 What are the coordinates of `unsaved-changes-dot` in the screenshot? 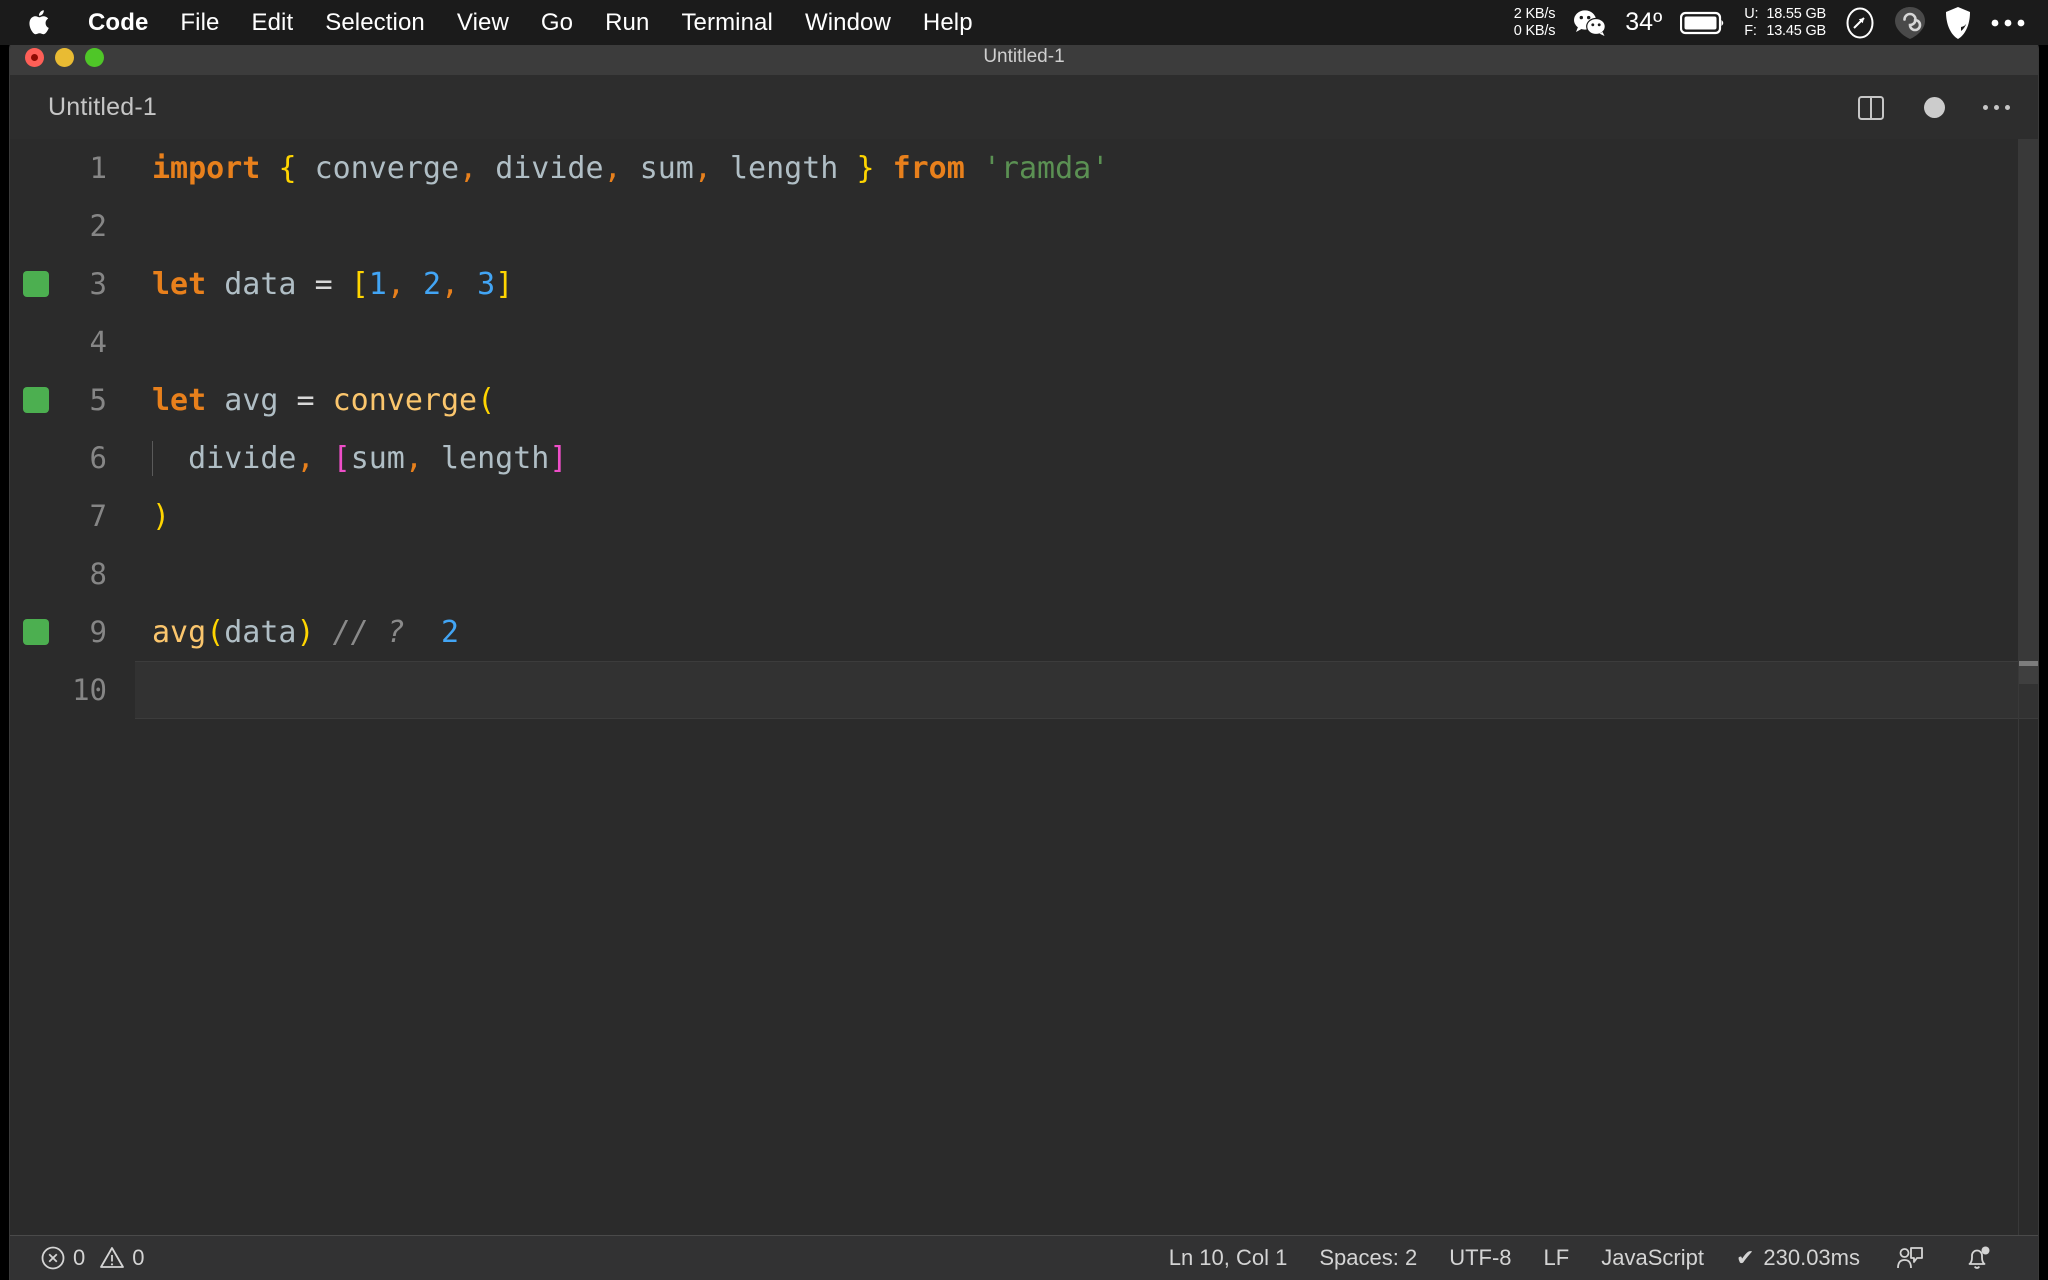 It's located at (1934, 107).